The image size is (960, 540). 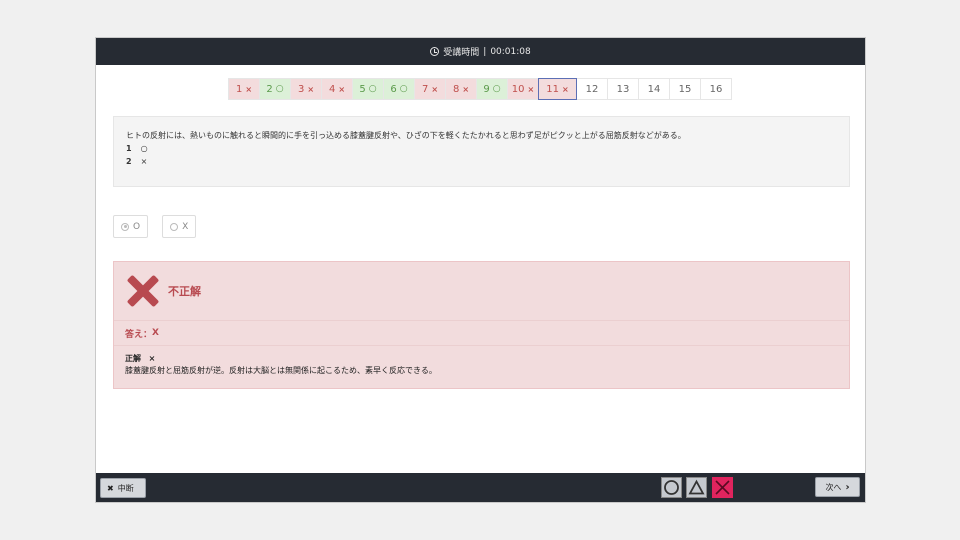 I want to click on answer-choice-label: X, so click(x=185, y=226).